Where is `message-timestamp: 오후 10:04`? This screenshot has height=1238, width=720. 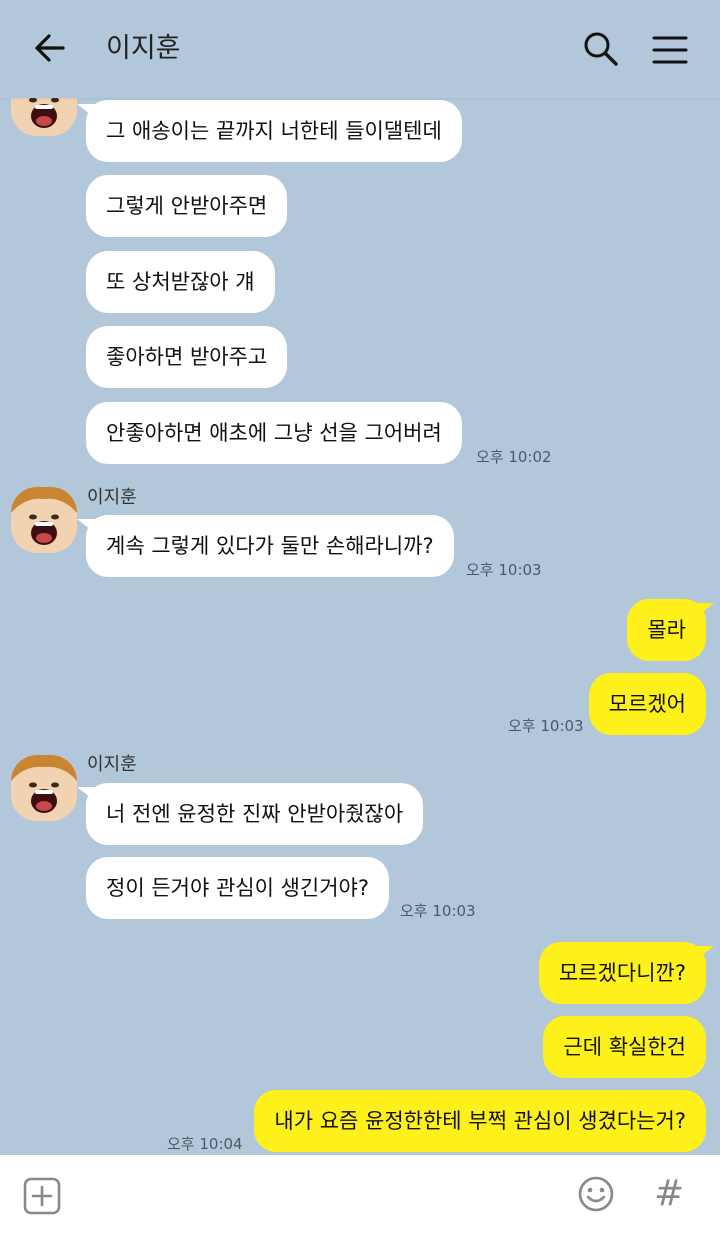
message-timestamp: 오후 10:04 is located at coordinates (205, 1144).